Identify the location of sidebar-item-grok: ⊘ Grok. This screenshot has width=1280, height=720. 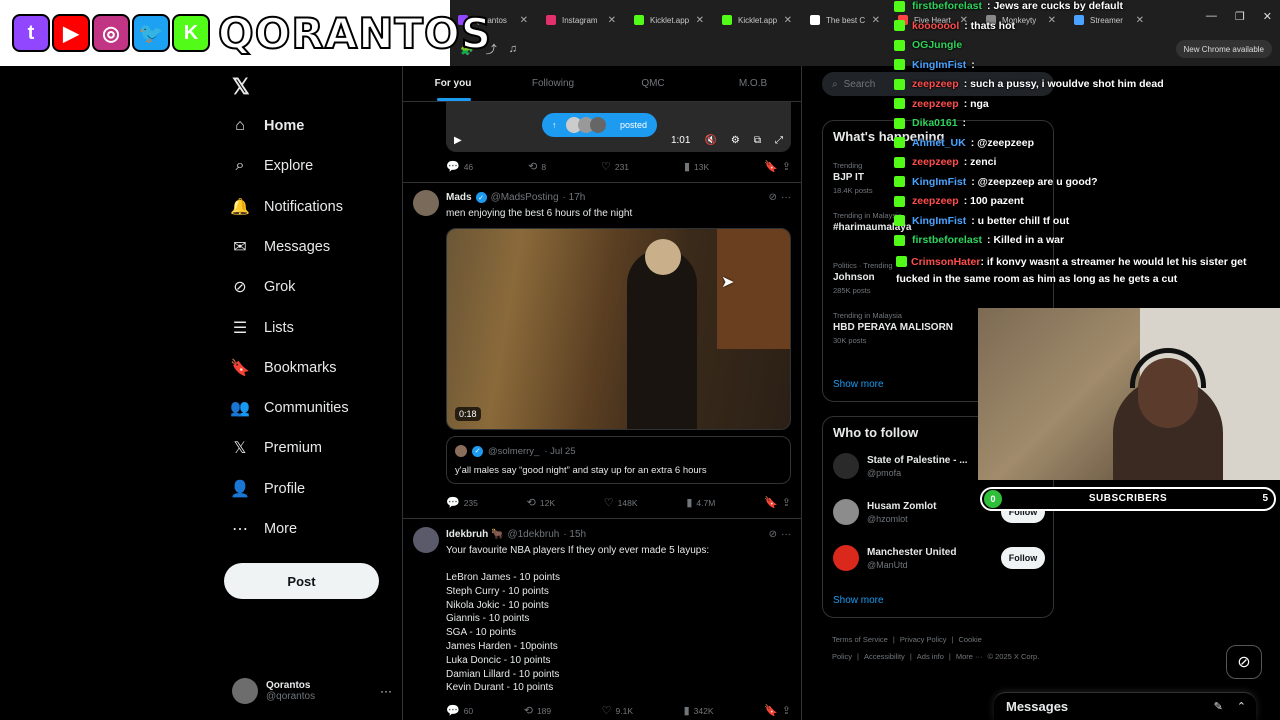
(262, 287).